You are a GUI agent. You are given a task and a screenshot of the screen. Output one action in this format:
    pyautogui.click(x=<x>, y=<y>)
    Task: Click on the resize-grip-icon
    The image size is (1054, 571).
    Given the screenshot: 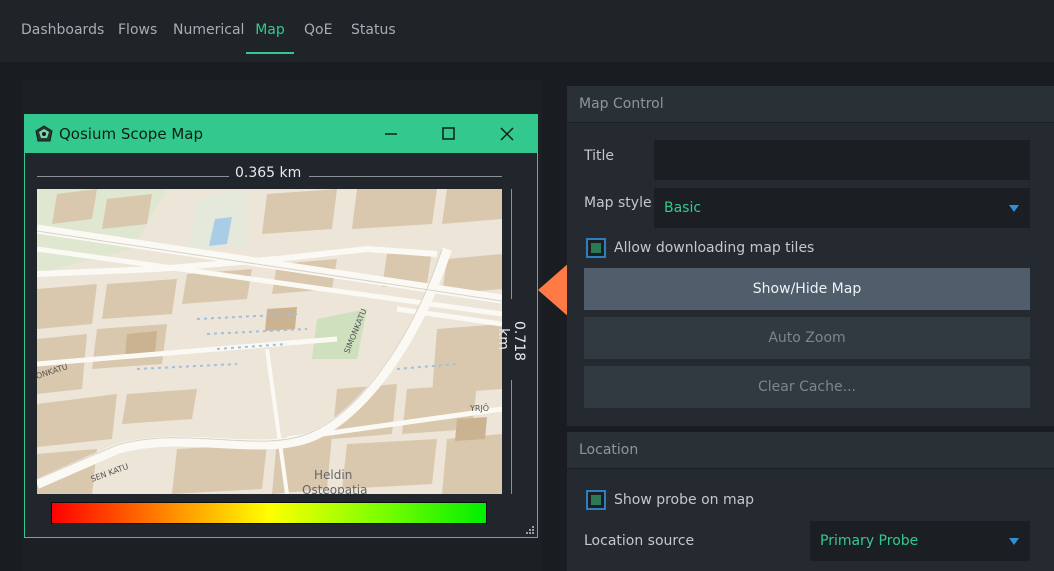 What is the action you would take?
    pyautogui.click(x=530, y=530)
    